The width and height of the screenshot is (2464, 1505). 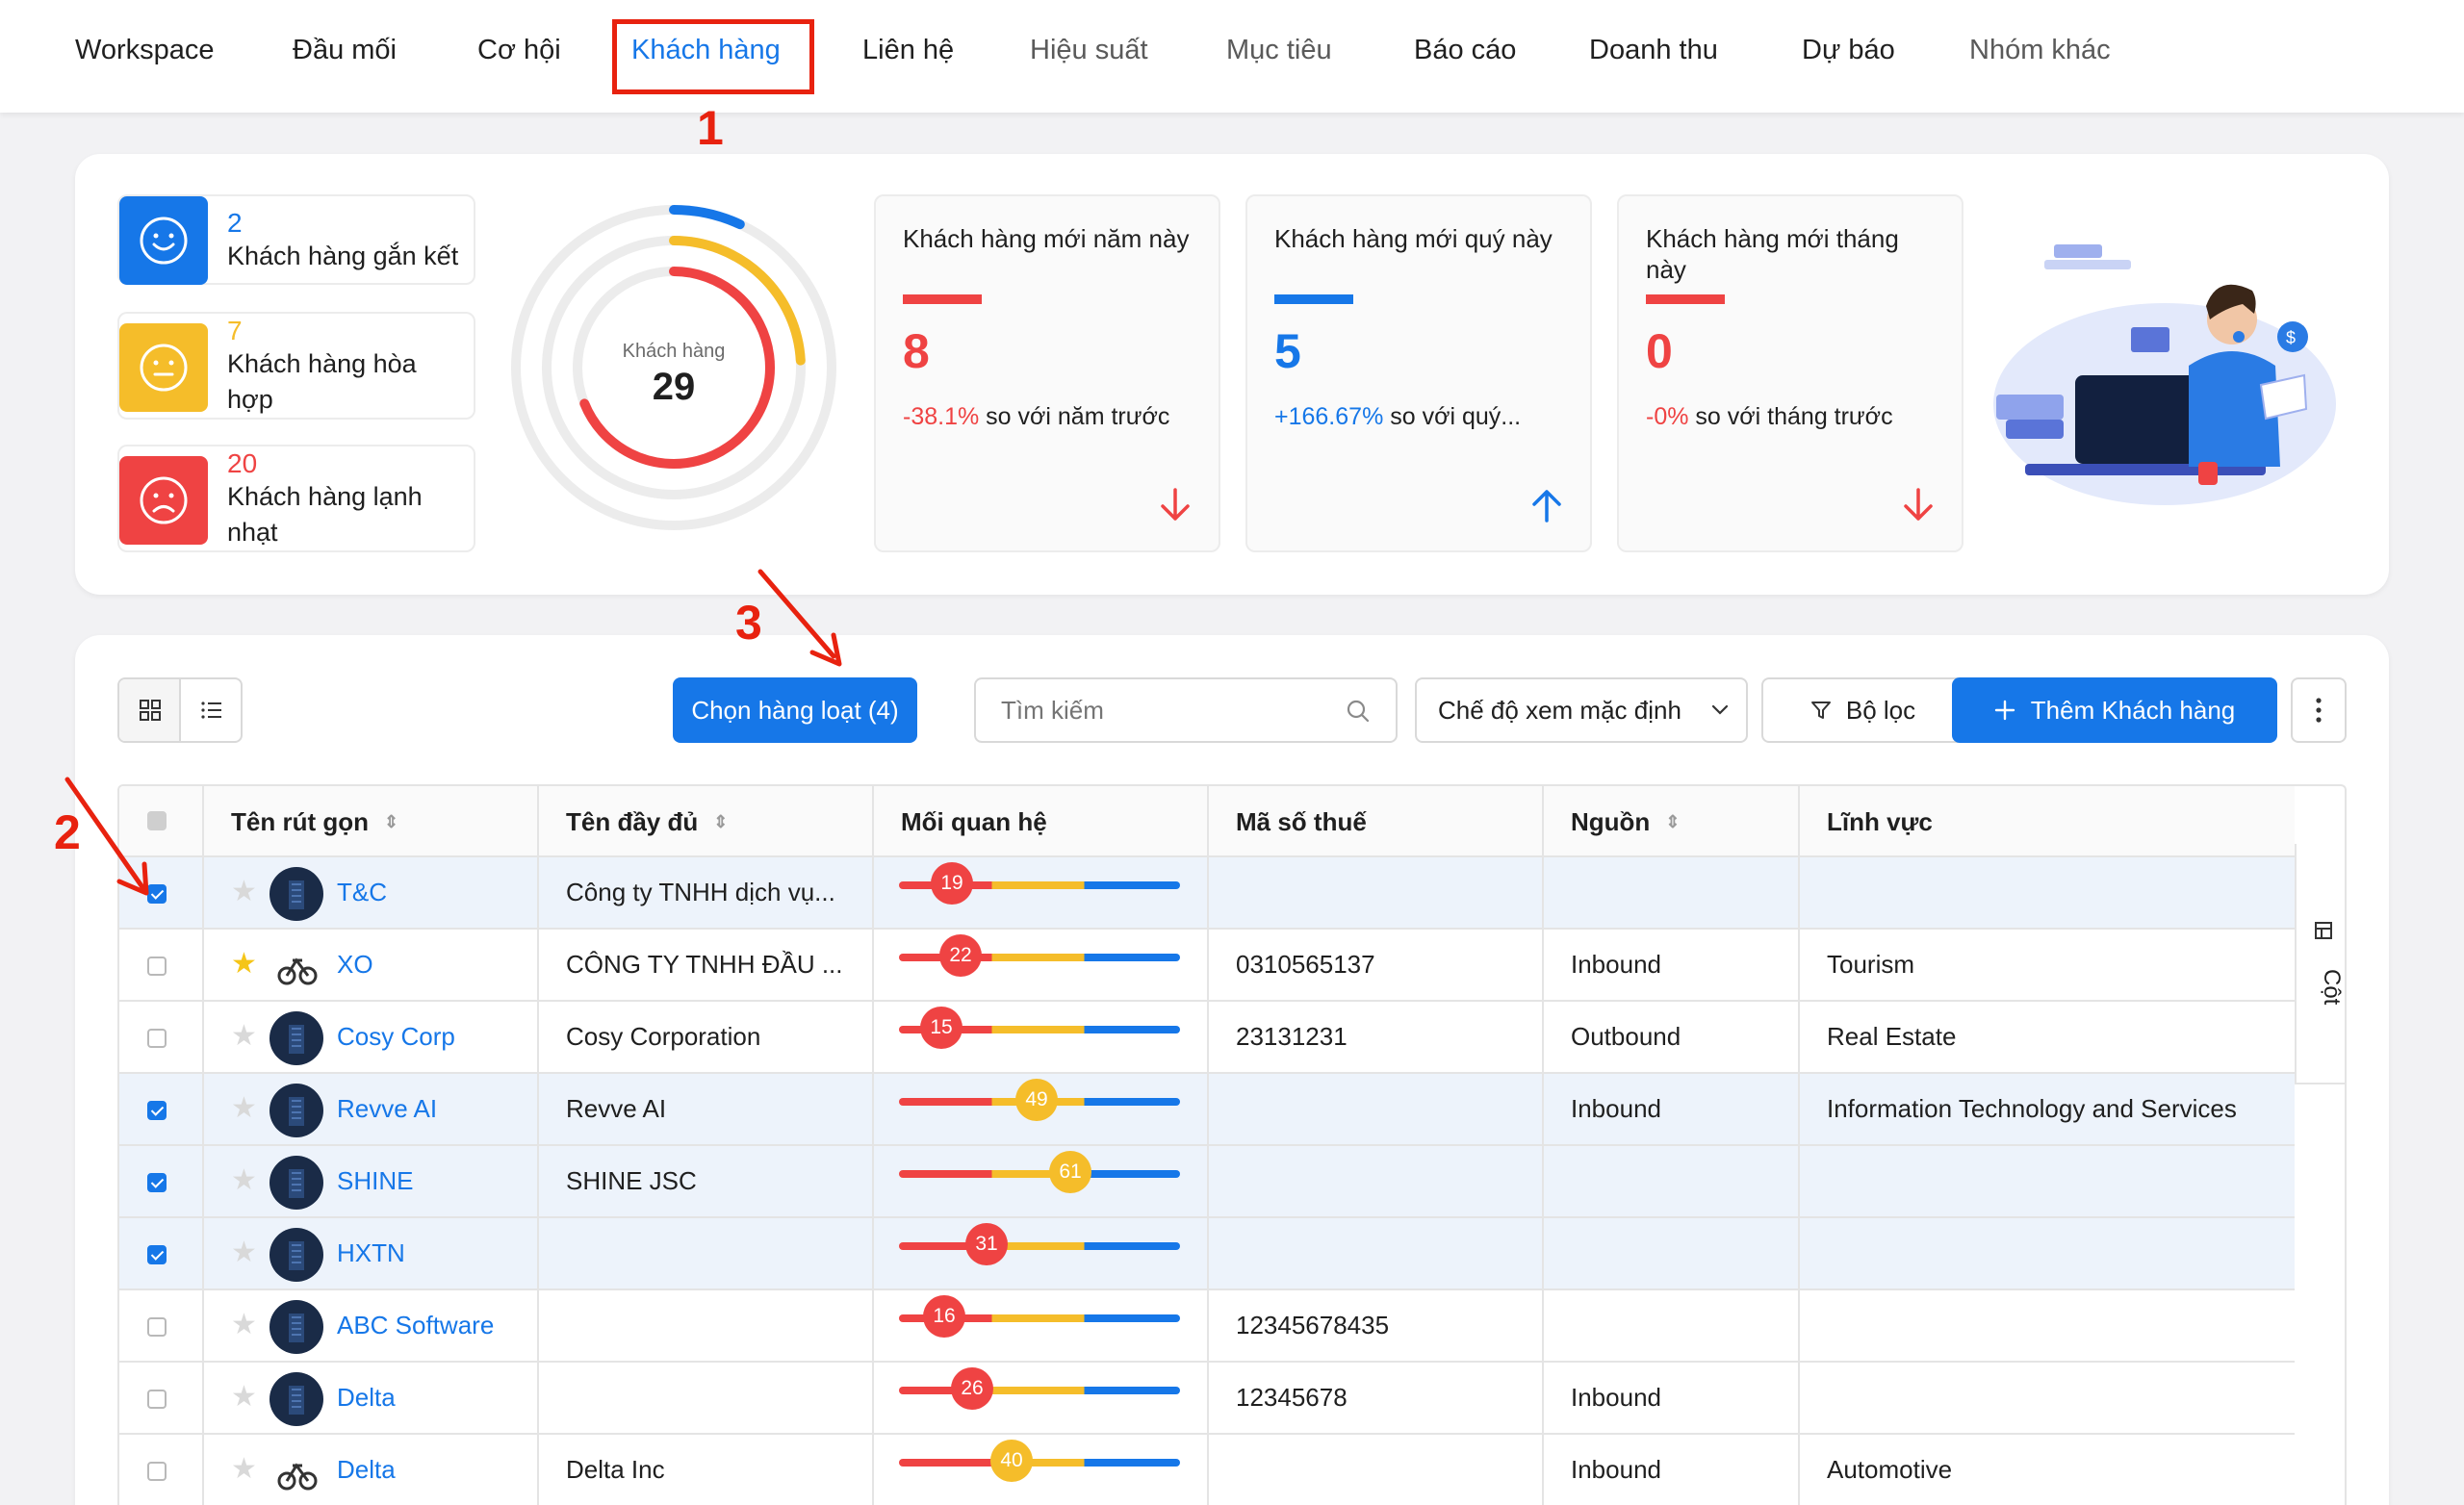 What do you see at coordinates (2032, 1109) in the screenshot?
I see `industry: Information Technology and Services` at bounding box center [2032, 1109].